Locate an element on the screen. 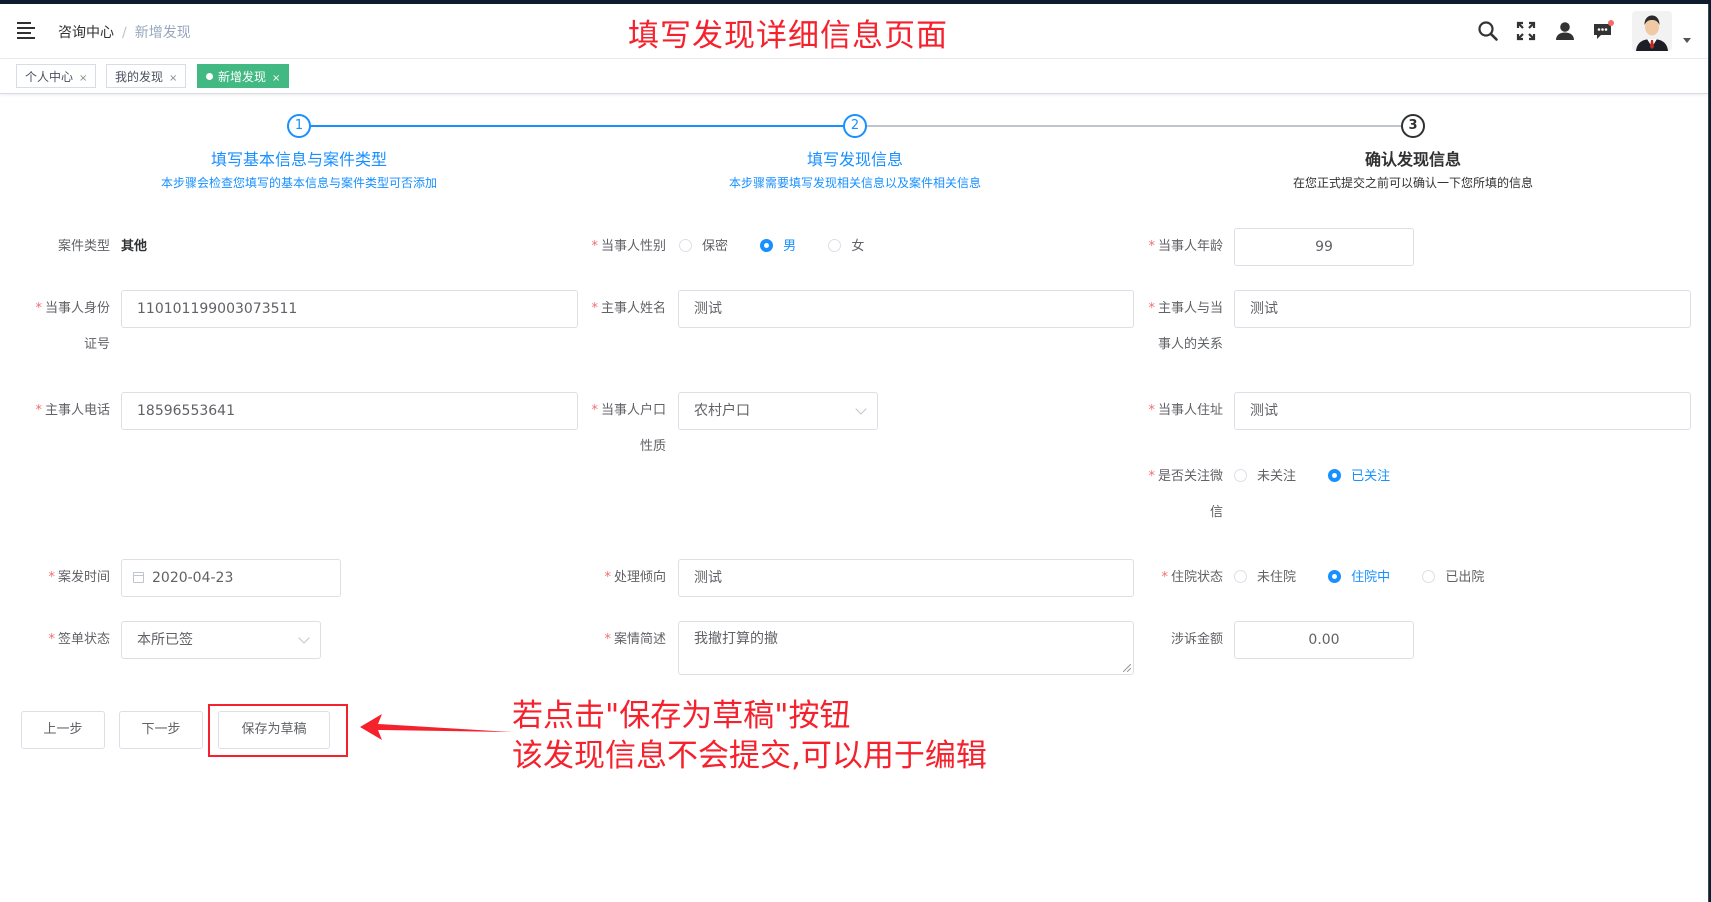  step-2-desc: 本步骤需要填写发现相关信息以及案件相关信息 is located at coordinates (854, 183).